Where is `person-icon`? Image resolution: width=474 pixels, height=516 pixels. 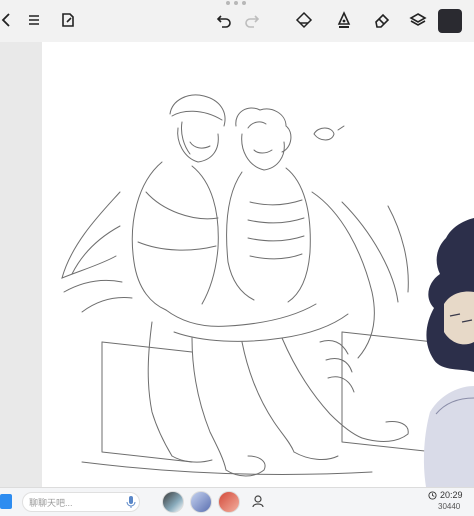
person-icon is located at coordinates (258, 501).